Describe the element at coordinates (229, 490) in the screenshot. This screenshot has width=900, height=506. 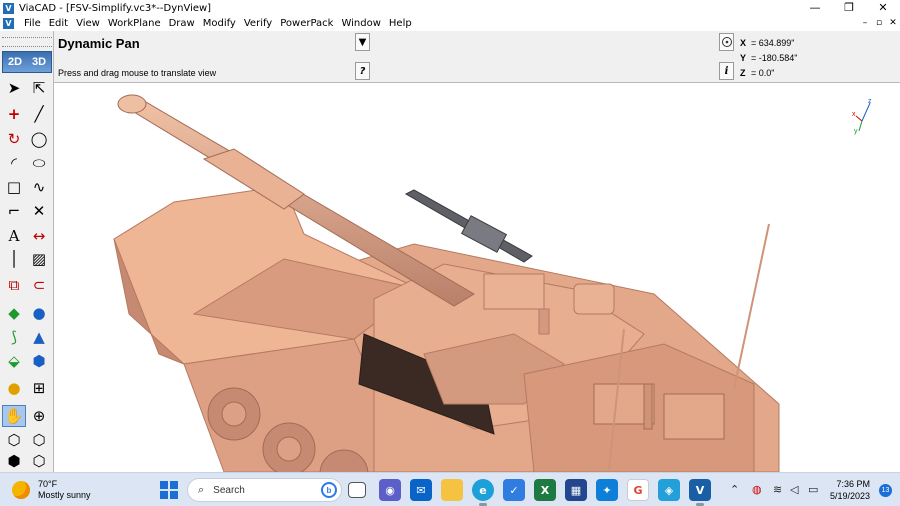
I see `search-placeholder: Search` at that location.